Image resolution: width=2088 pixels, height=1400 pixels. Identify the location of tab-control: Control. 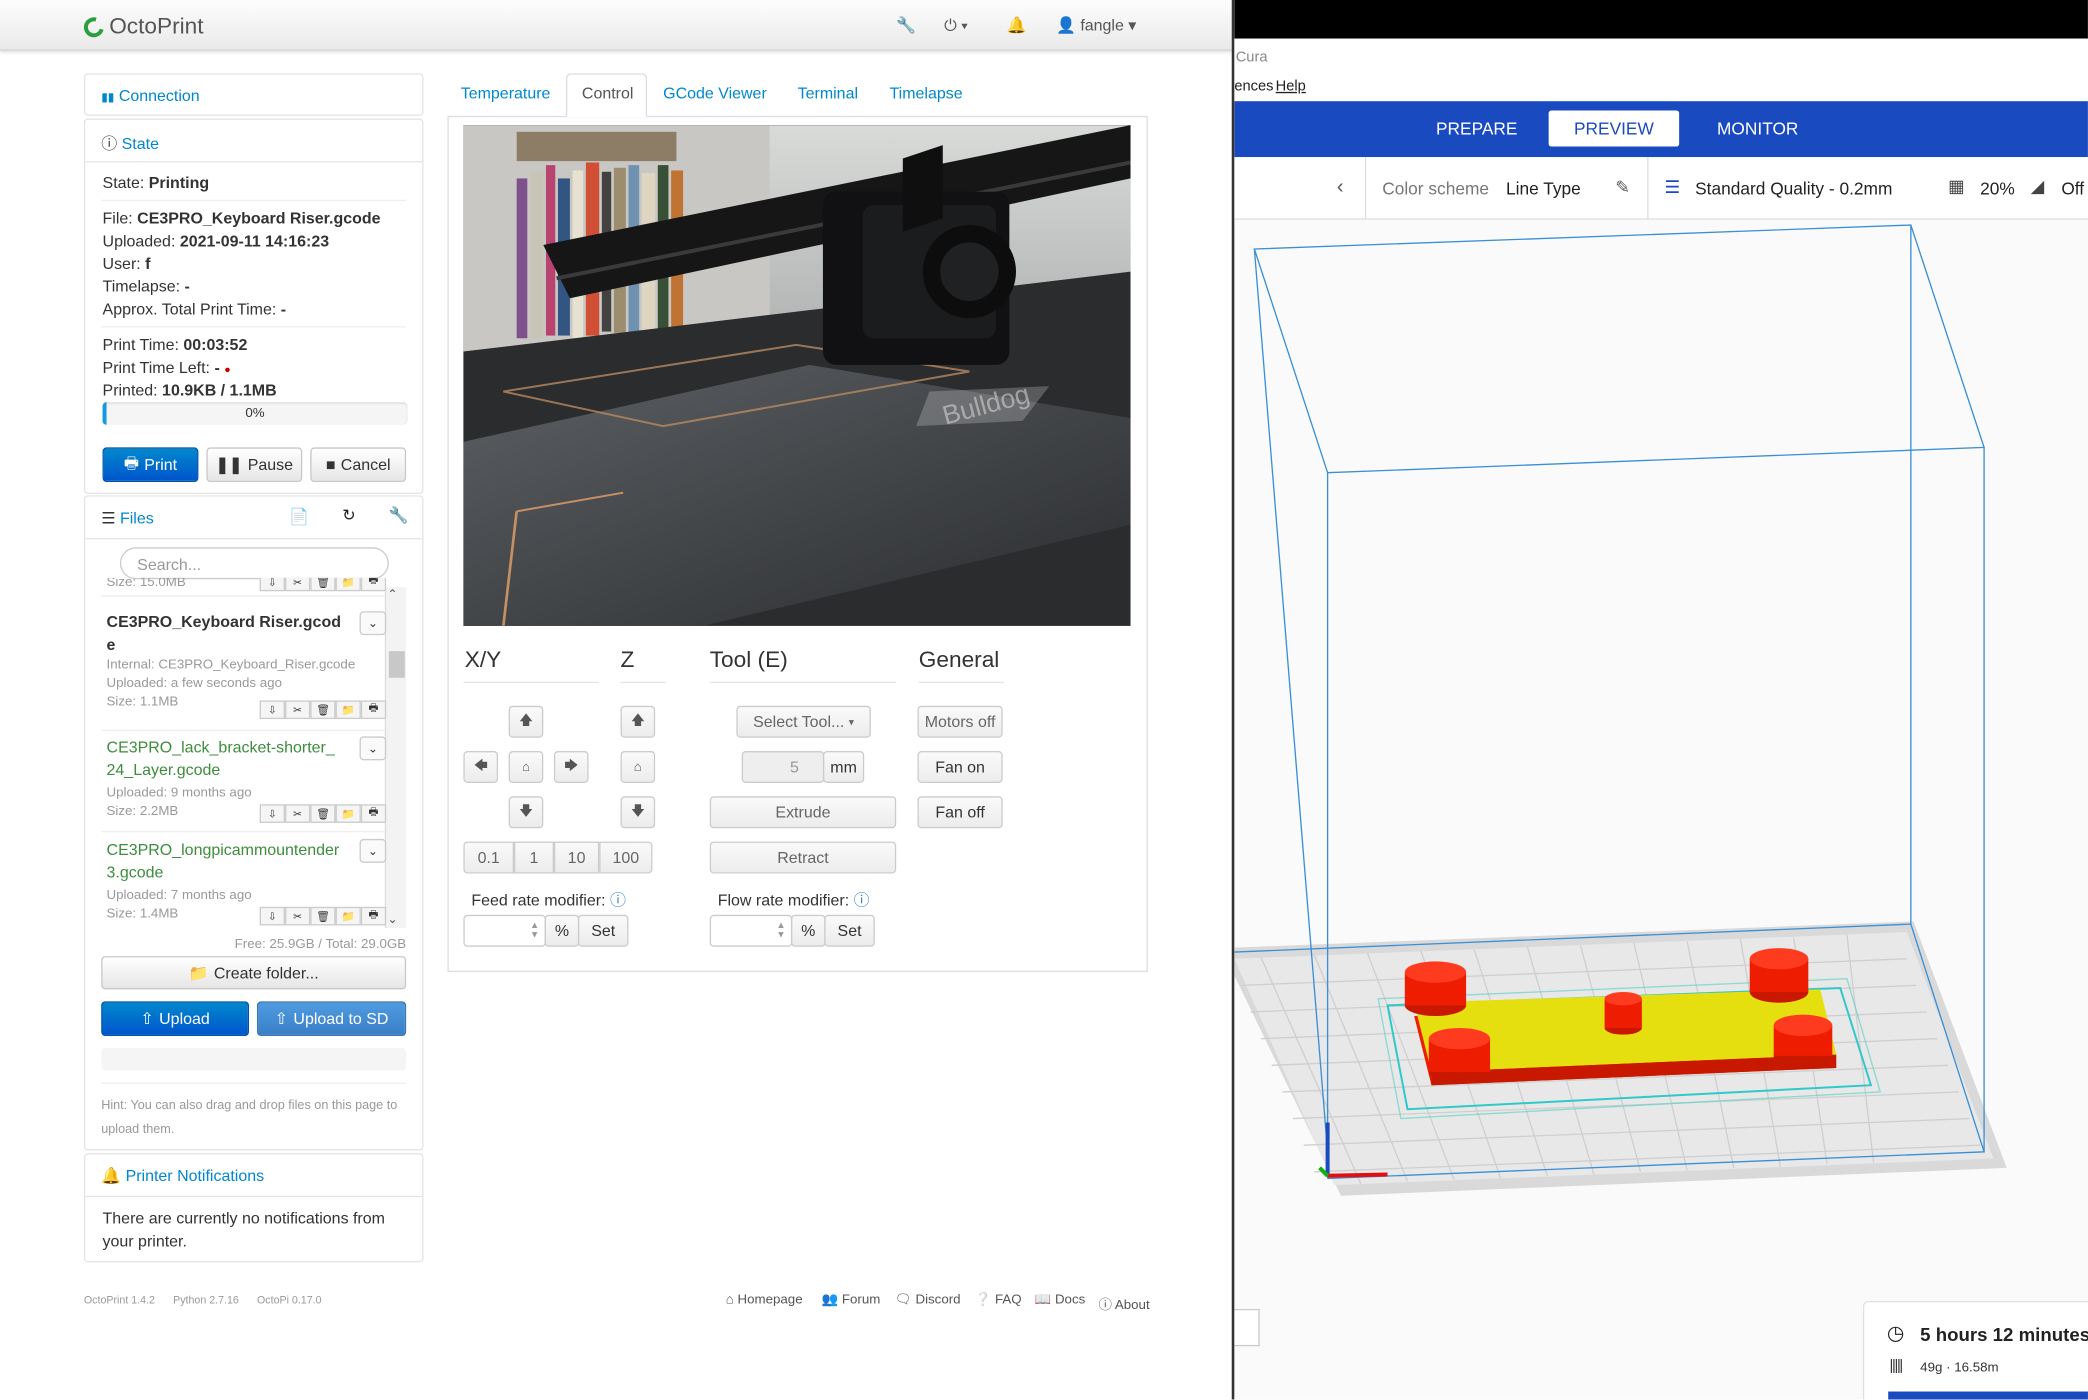
(608, 93).